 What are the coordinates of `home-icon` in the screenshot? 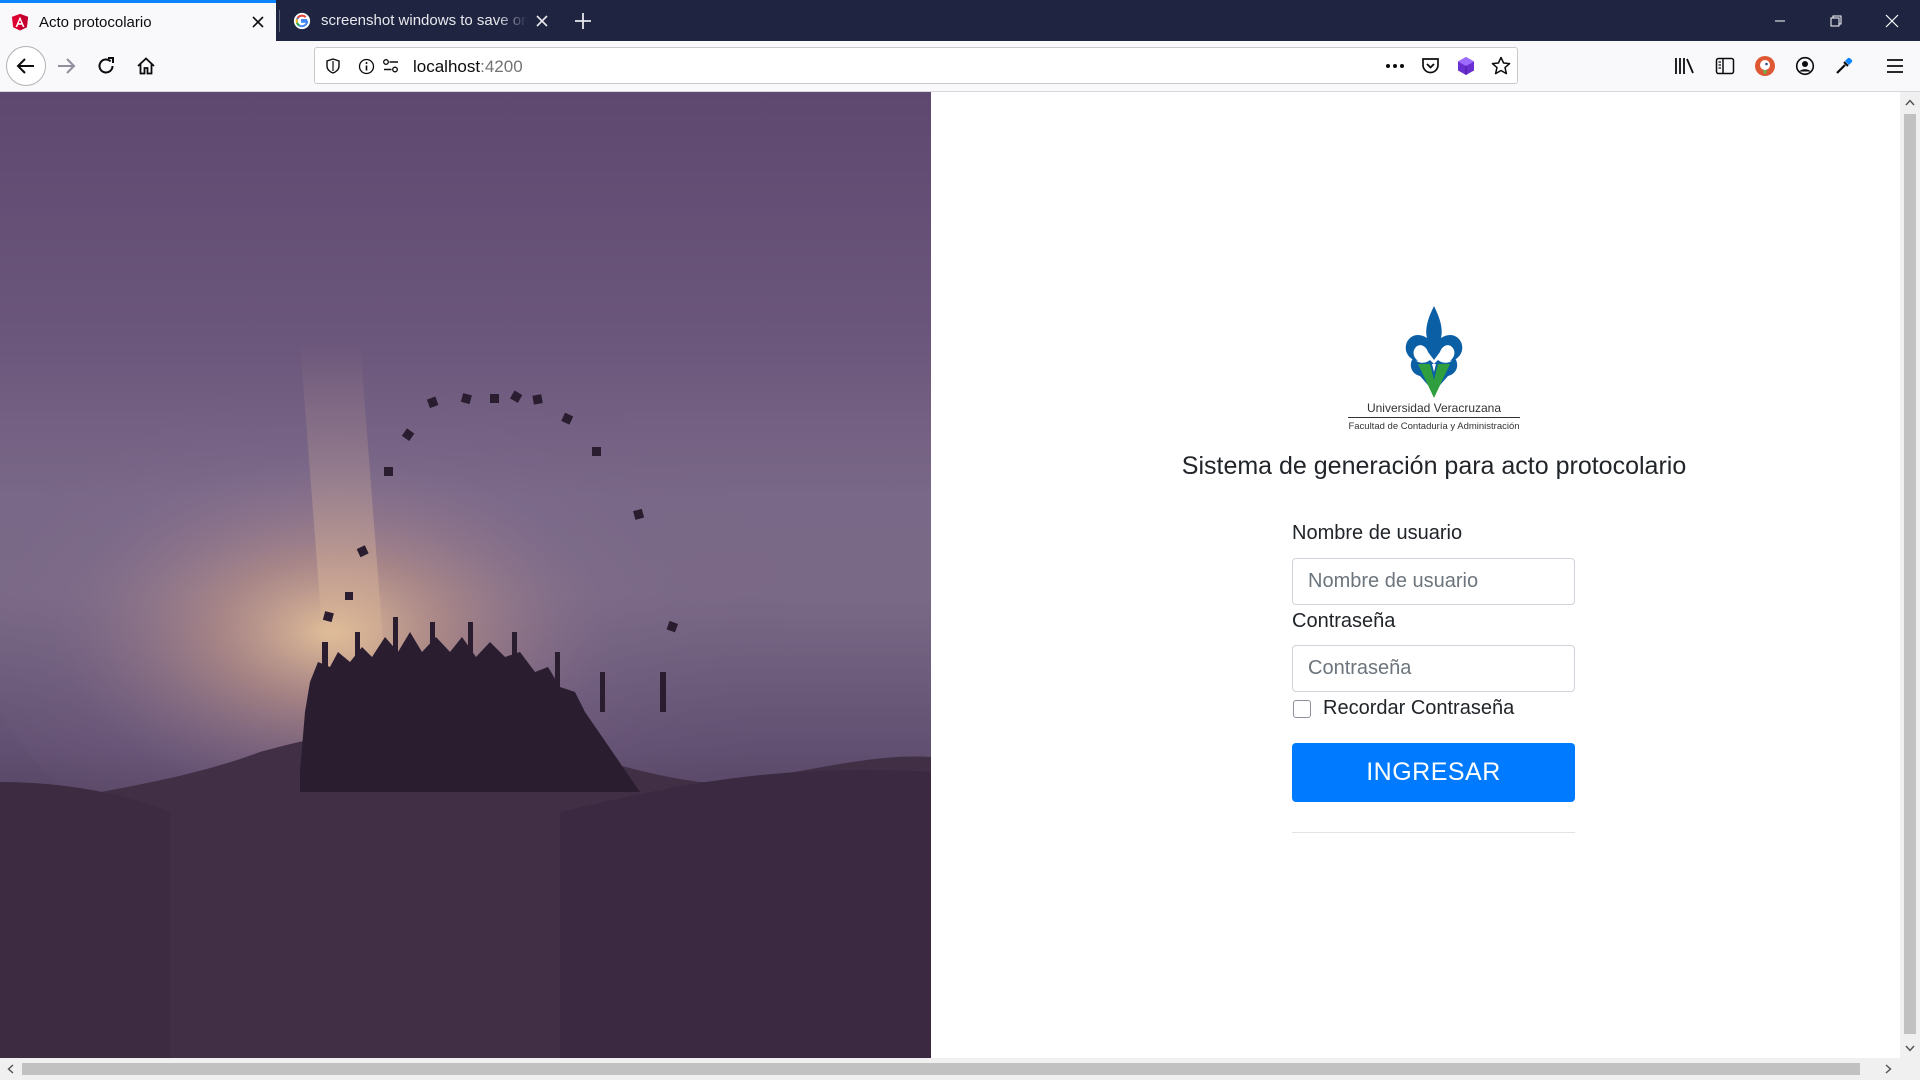 It's located at (146, 66).